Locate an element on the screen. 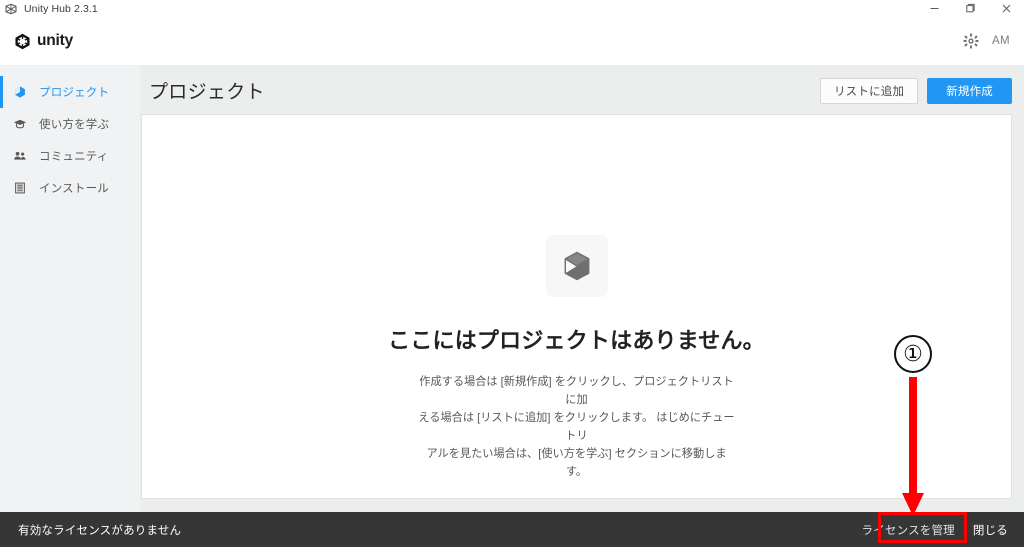 This screenshot has height=547, width=1024. cube-icon is located at coordinates (20, 92).